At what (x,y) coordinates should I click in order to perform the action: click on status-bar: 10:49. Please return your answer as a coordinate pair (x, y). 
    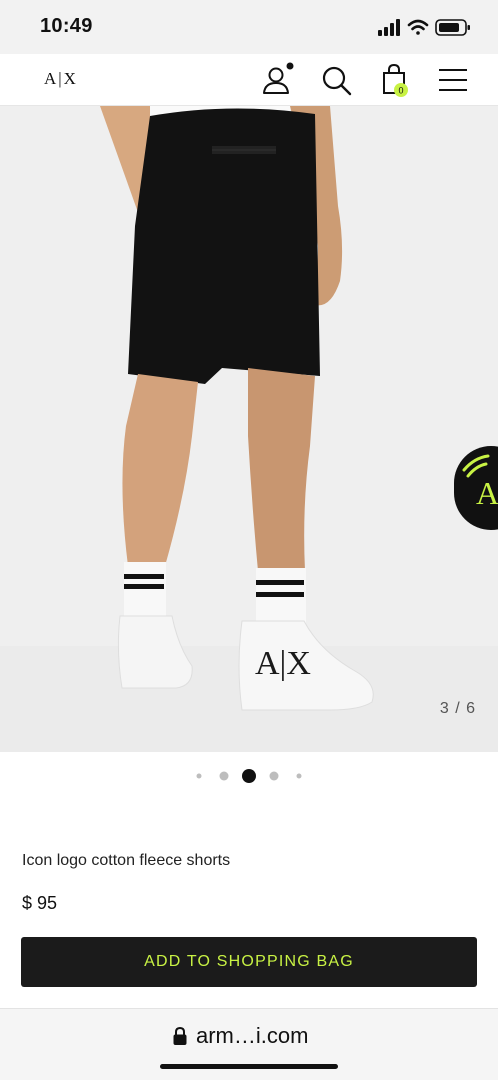
    Looking at the image, I should click on (249, 27).